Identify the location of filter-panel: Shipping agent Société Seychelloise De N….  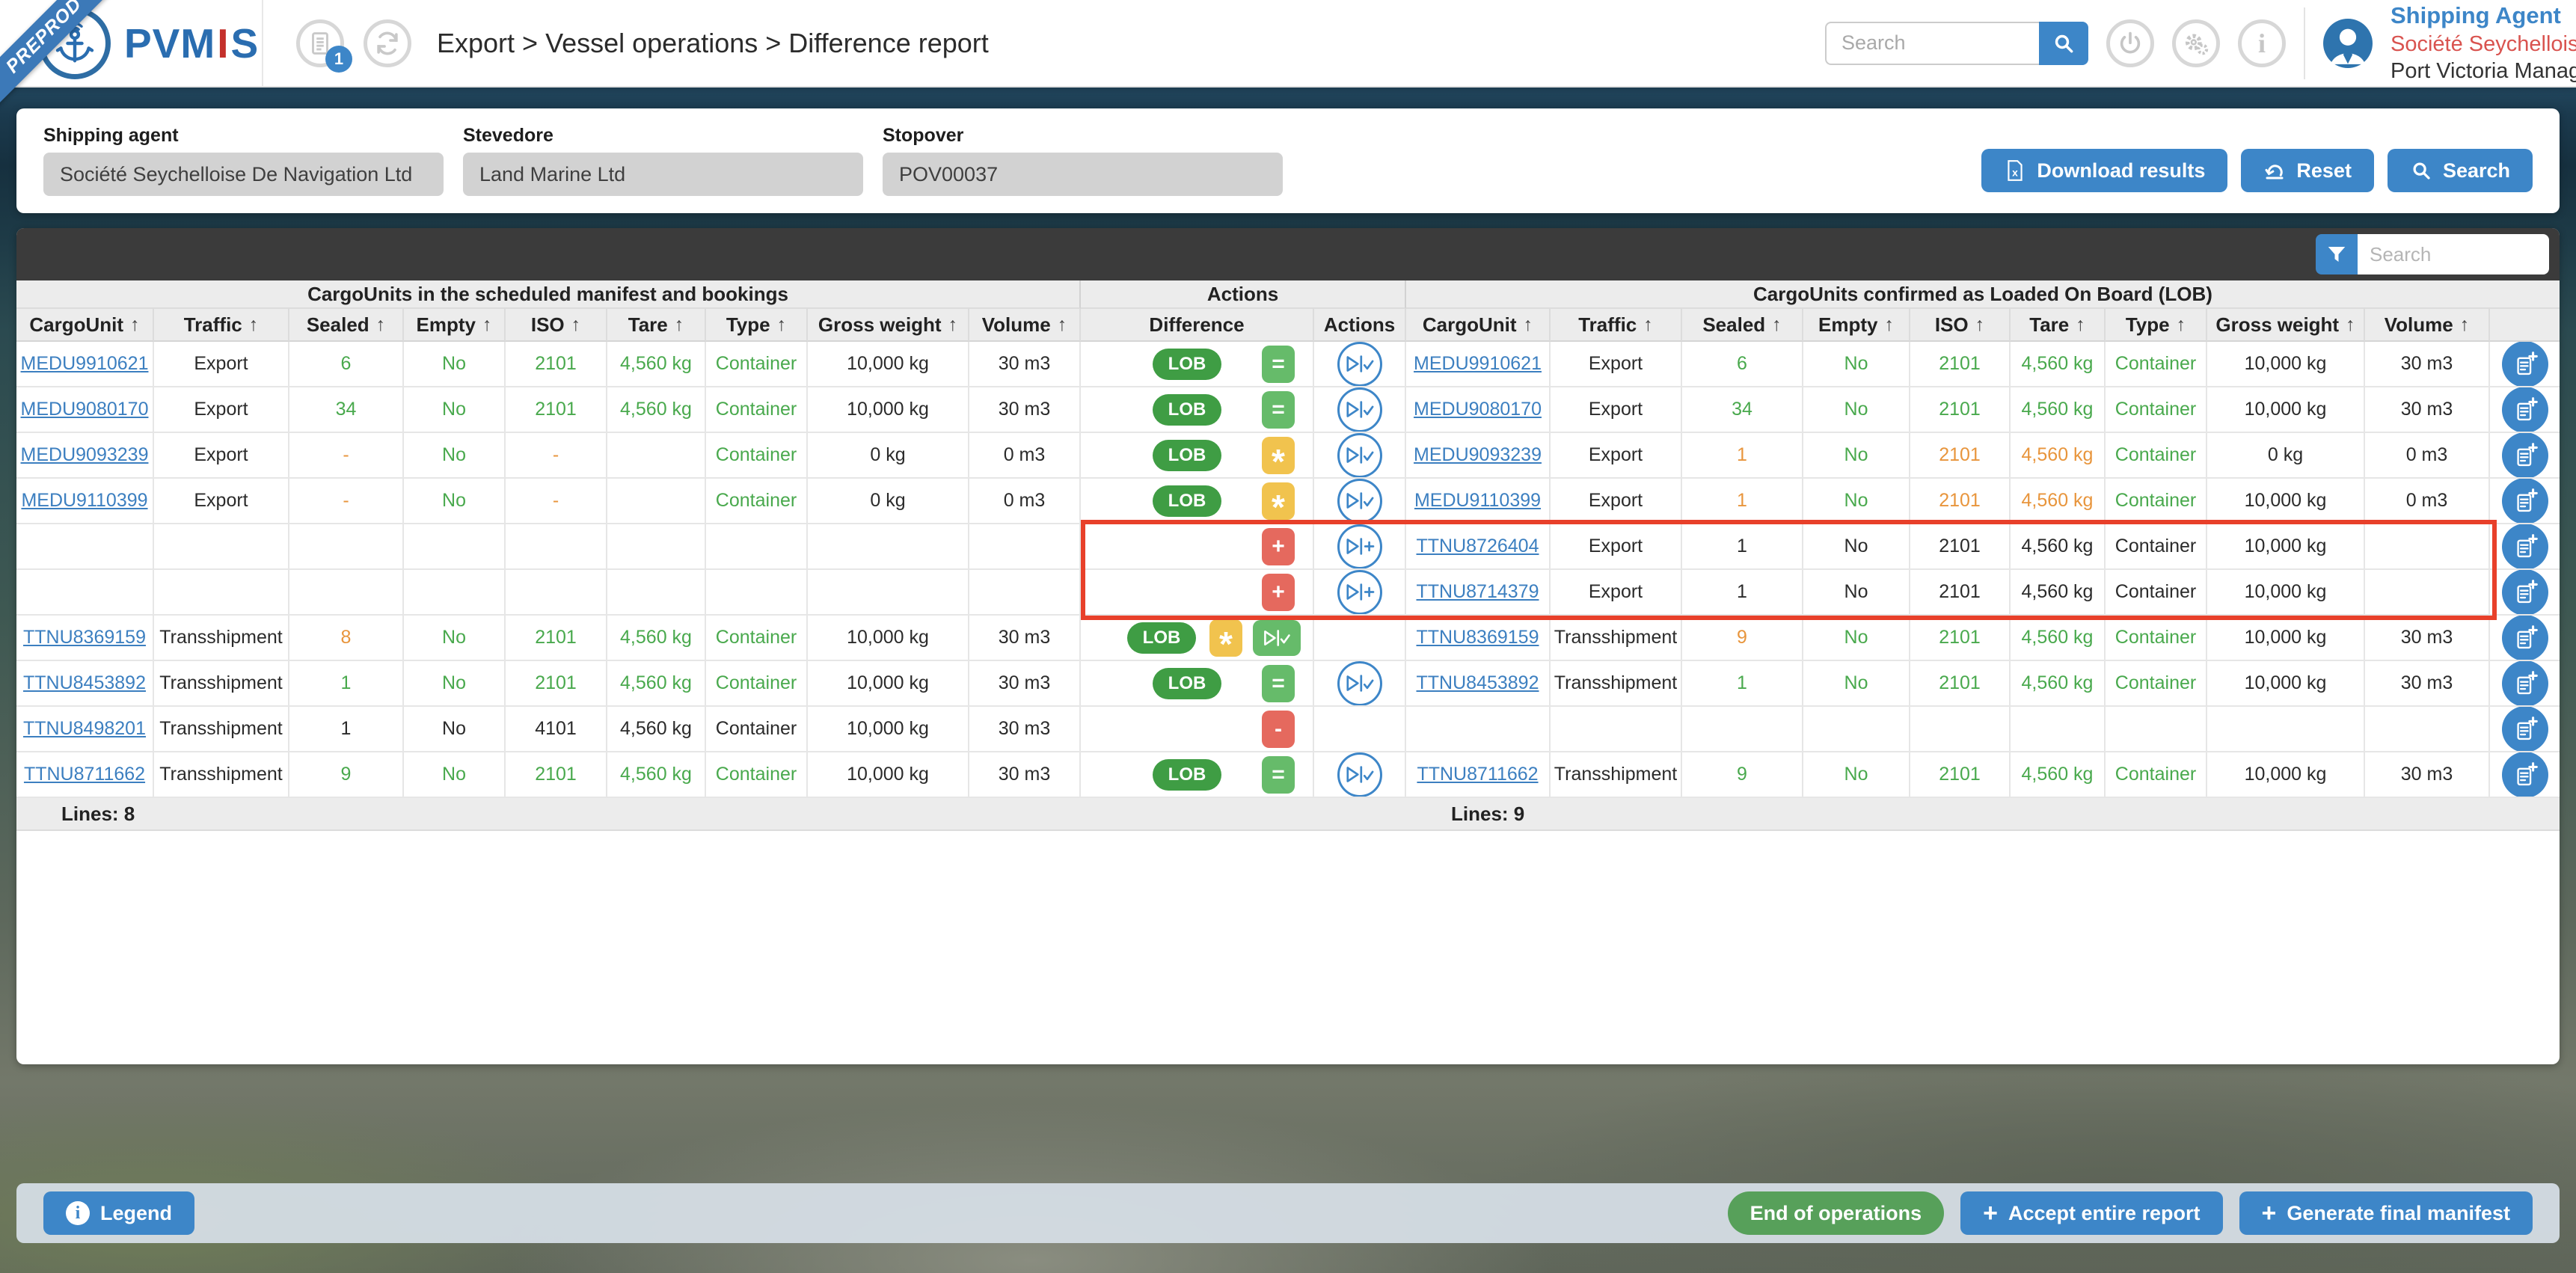
(1288, 160).